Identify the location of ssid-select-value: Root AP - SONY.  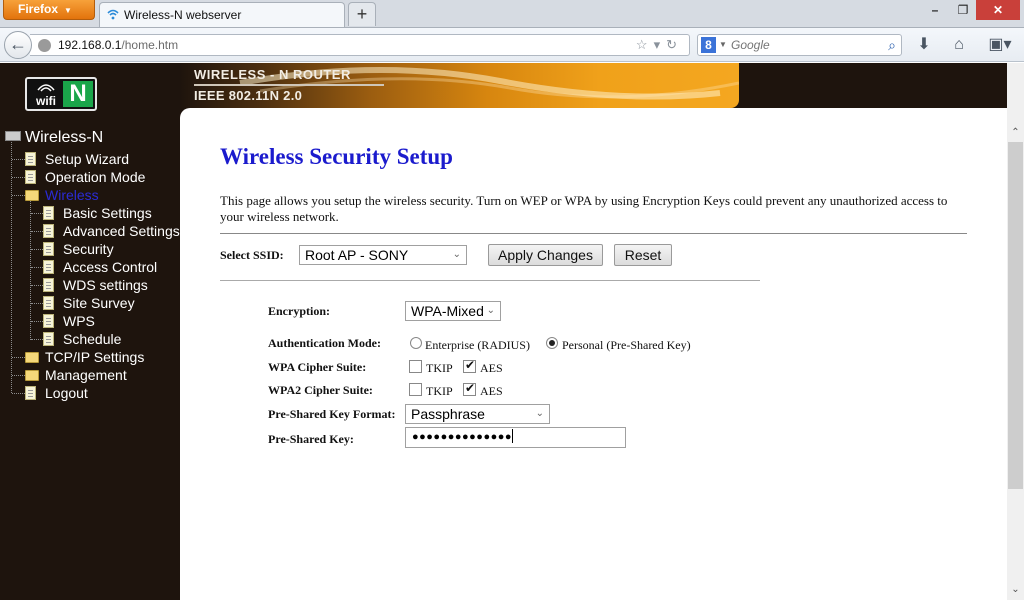
(357, 255).